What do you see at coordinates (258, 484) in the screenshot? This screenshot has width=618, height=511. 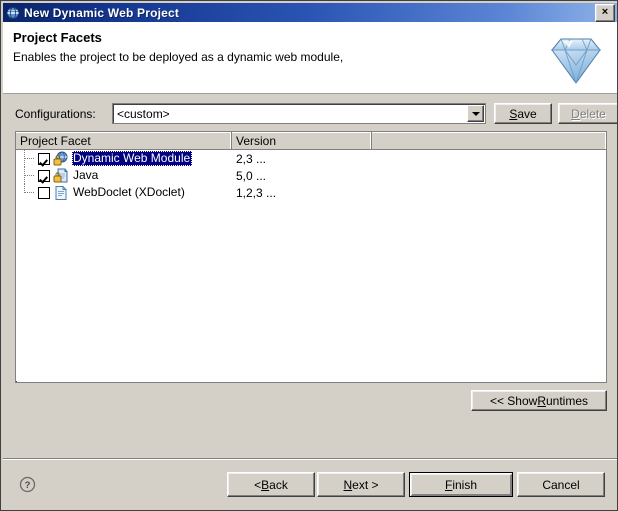 I see `back-label-pre: <` at bounding box center [258, 484].